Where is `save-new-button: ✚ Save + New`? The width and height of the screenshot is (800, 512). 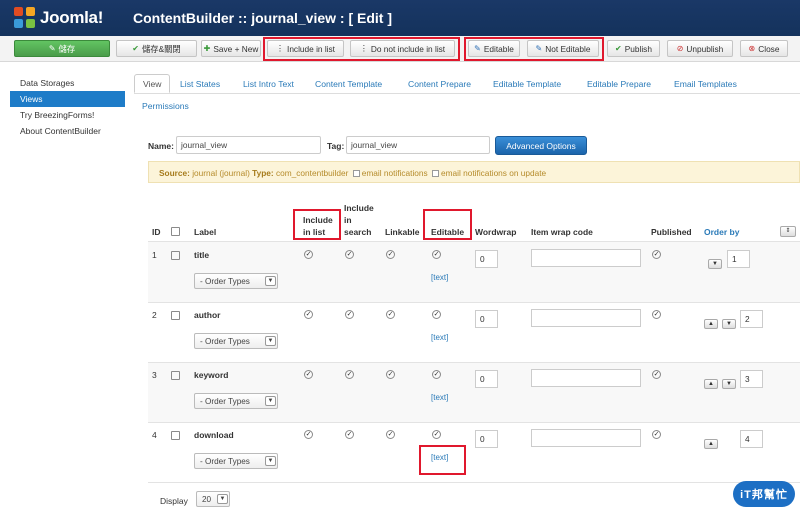 save-new-button: ✚ Save + New is located at coordinates (231, 48).